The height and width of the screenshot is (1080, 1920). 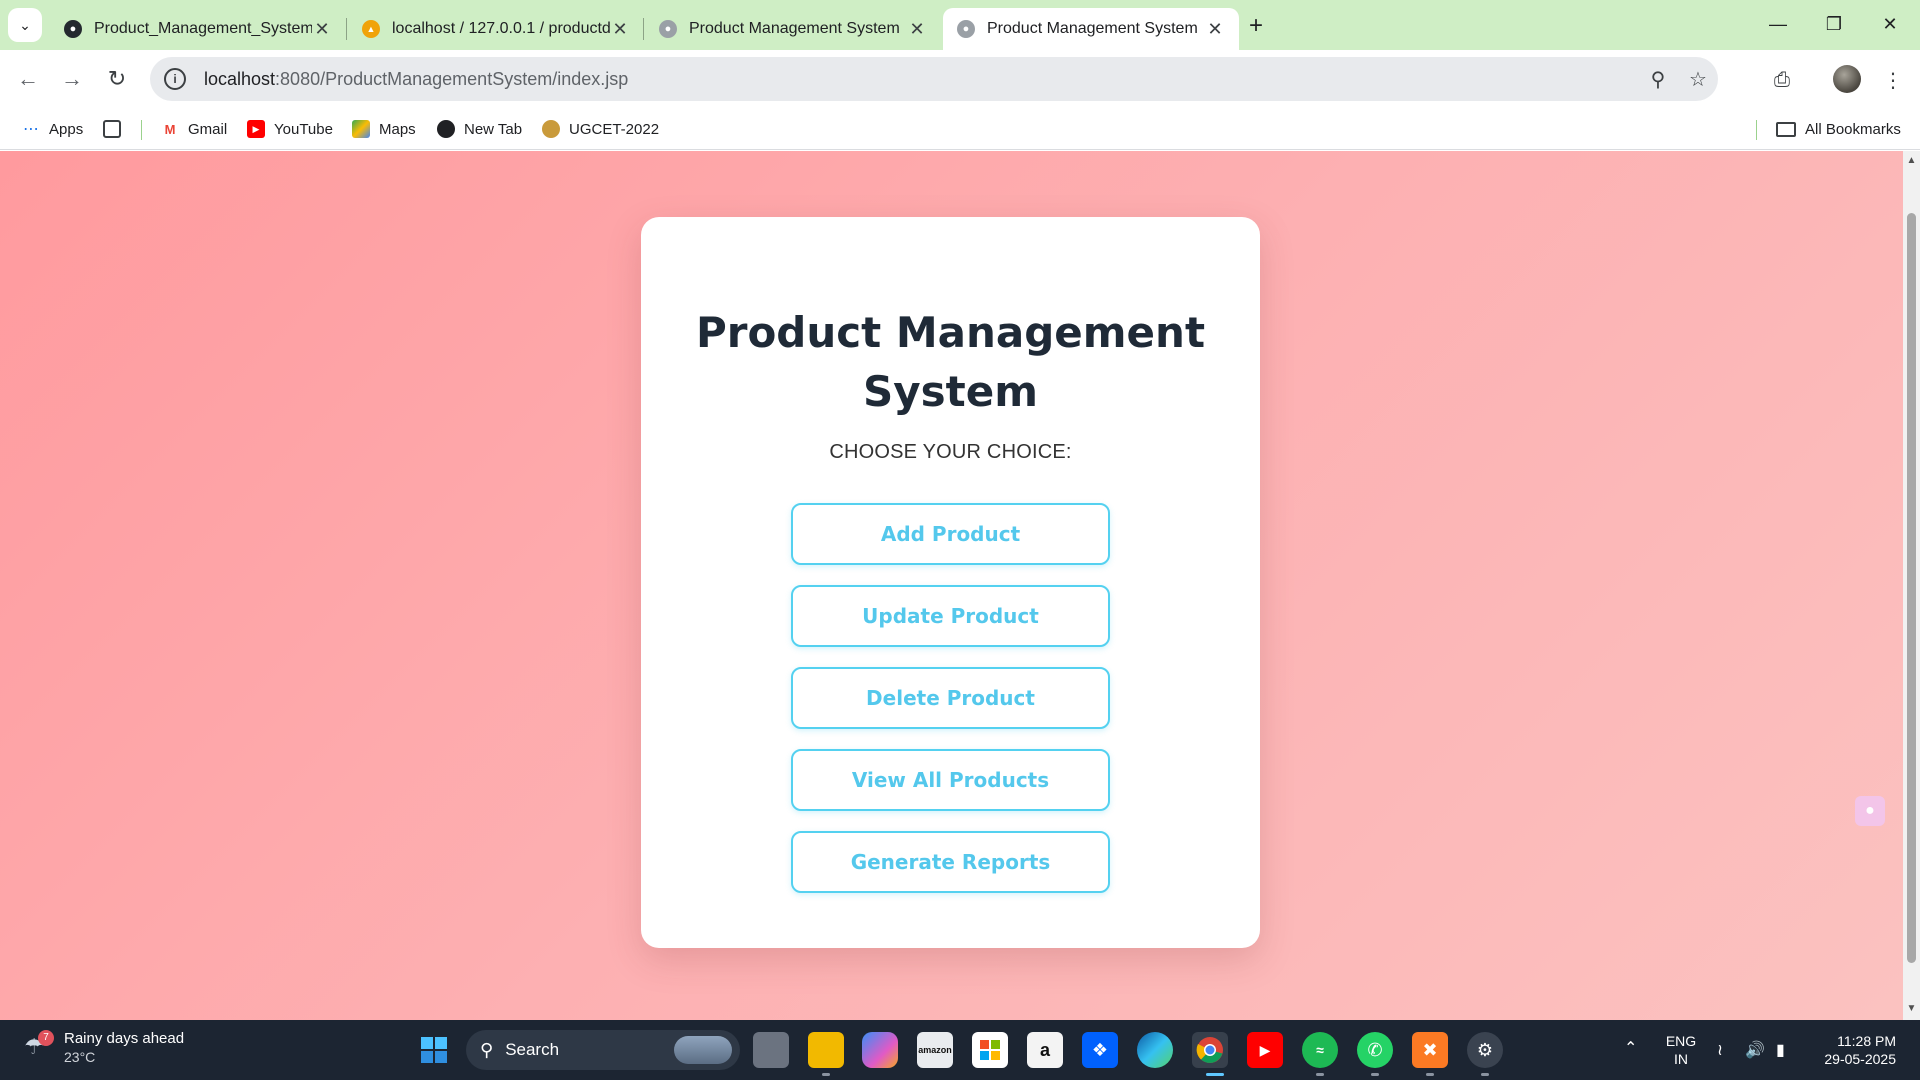 I want to click on file-explorer-icon, so click(x=826, y=1050).